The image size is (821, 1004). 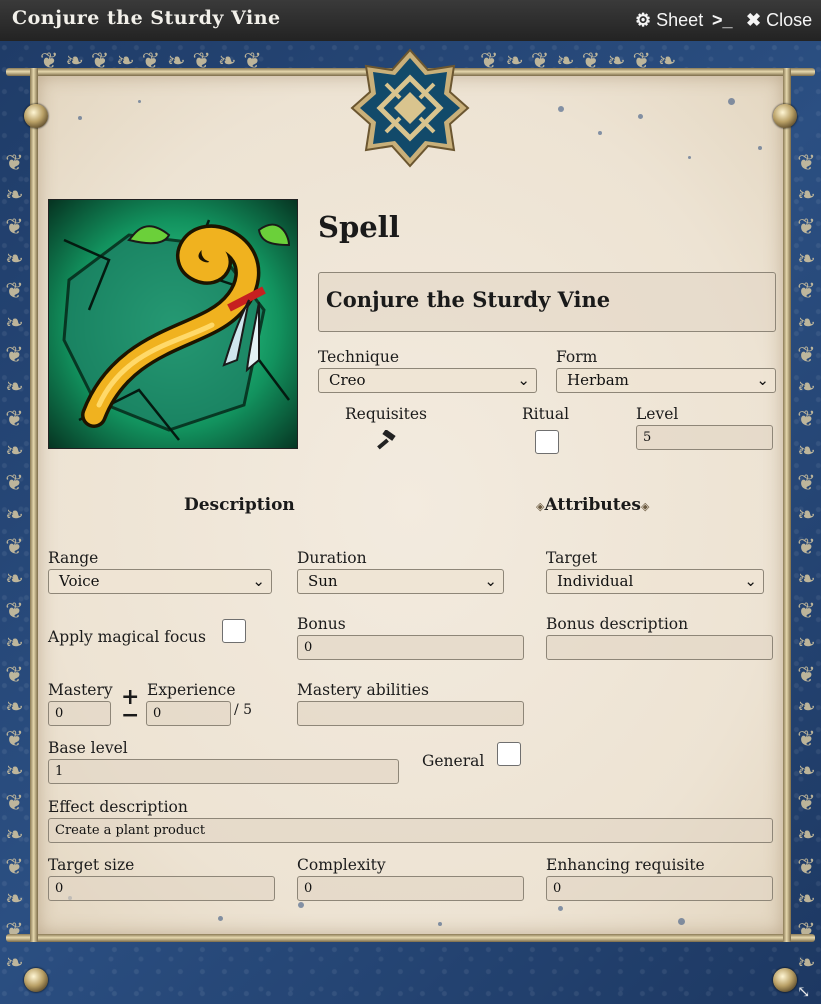 What do you see at coordinates (643, 20) in the screenshot?
I see `gear-icon: ⚙` at bounding box center [643, 20].